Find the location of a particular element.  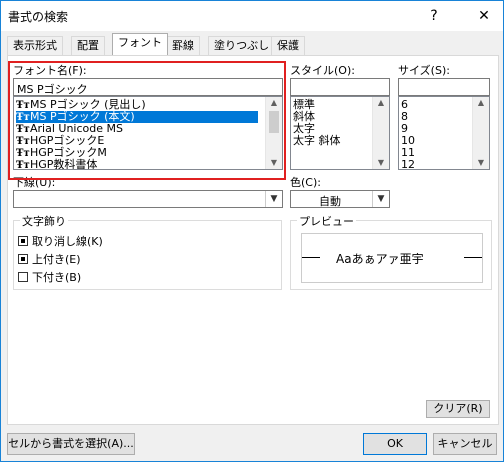

size-input is located at coordinates (444, 87).